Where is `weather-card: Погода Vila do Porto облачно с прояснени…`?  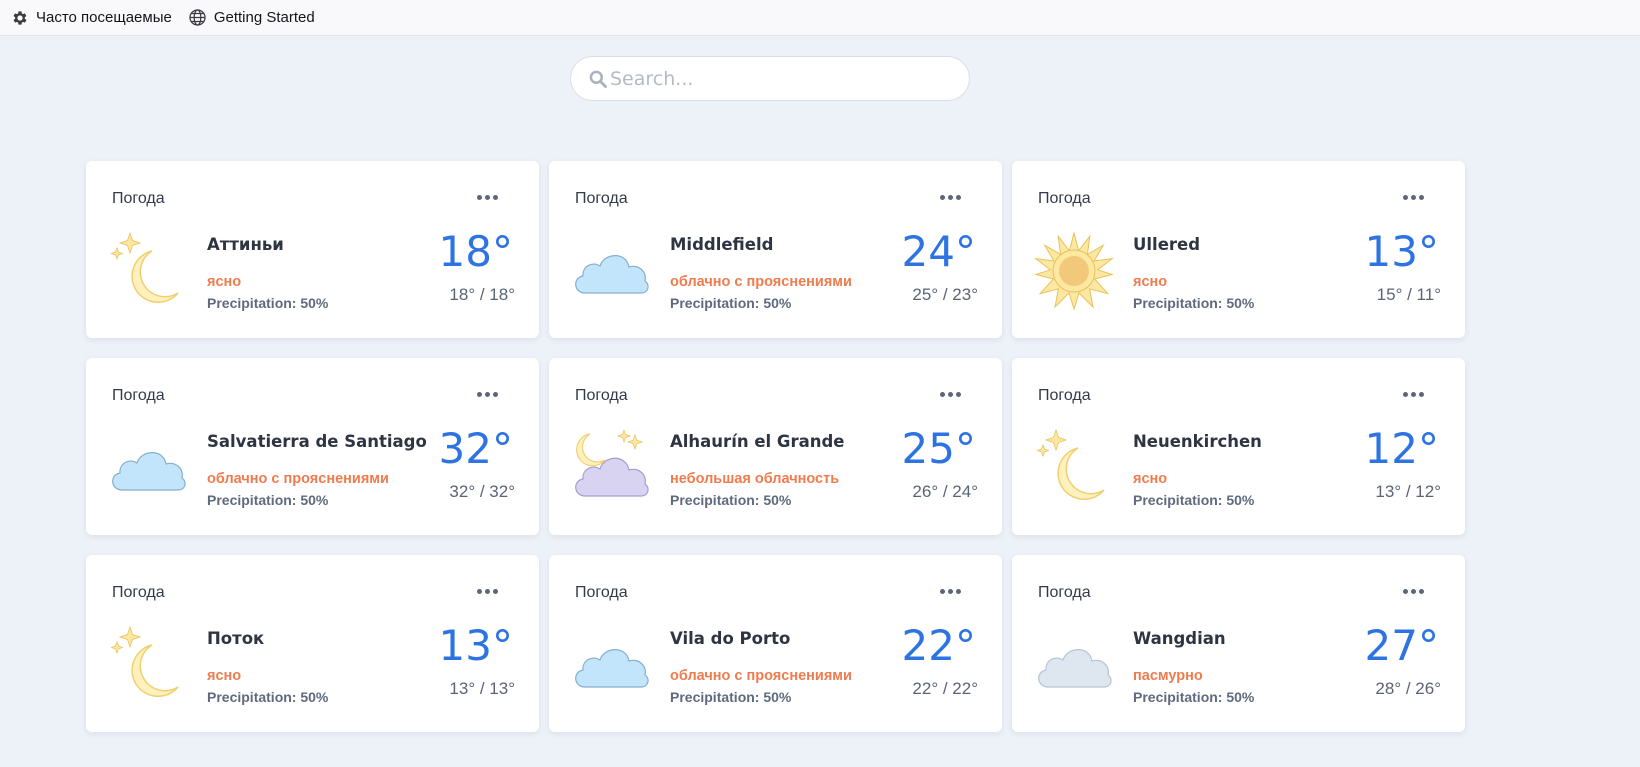
weather-card: Погода Vila do Porto облачно с прояснени… is located at coordinates (775, 643).